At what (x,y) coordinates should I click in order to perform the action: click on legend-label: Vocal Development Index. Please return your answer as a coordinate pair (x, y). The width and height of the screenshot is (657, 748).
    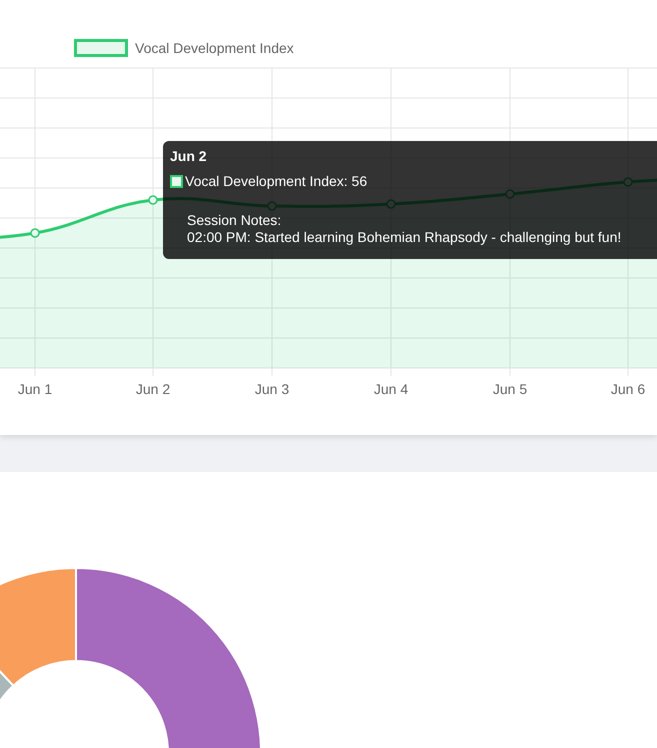
    Looking at the image, I should click on (214, 48).